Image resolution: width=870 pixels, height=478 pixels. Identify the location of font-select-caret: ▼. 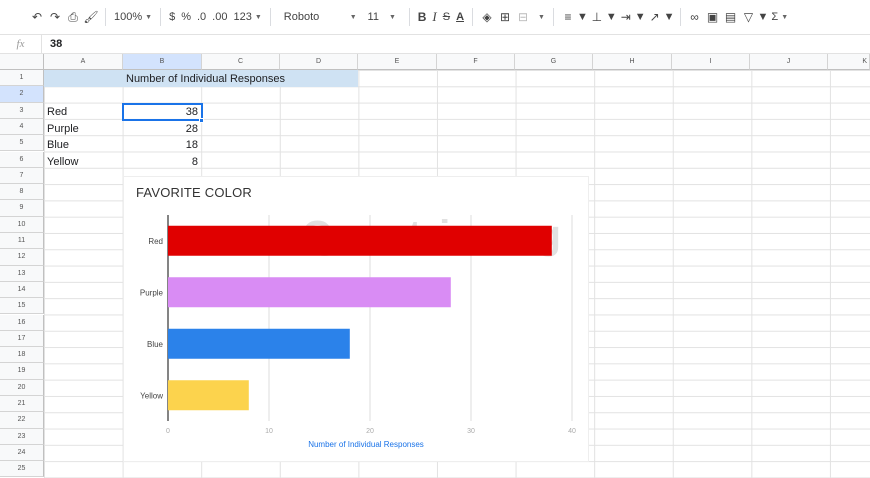
(352, 17).